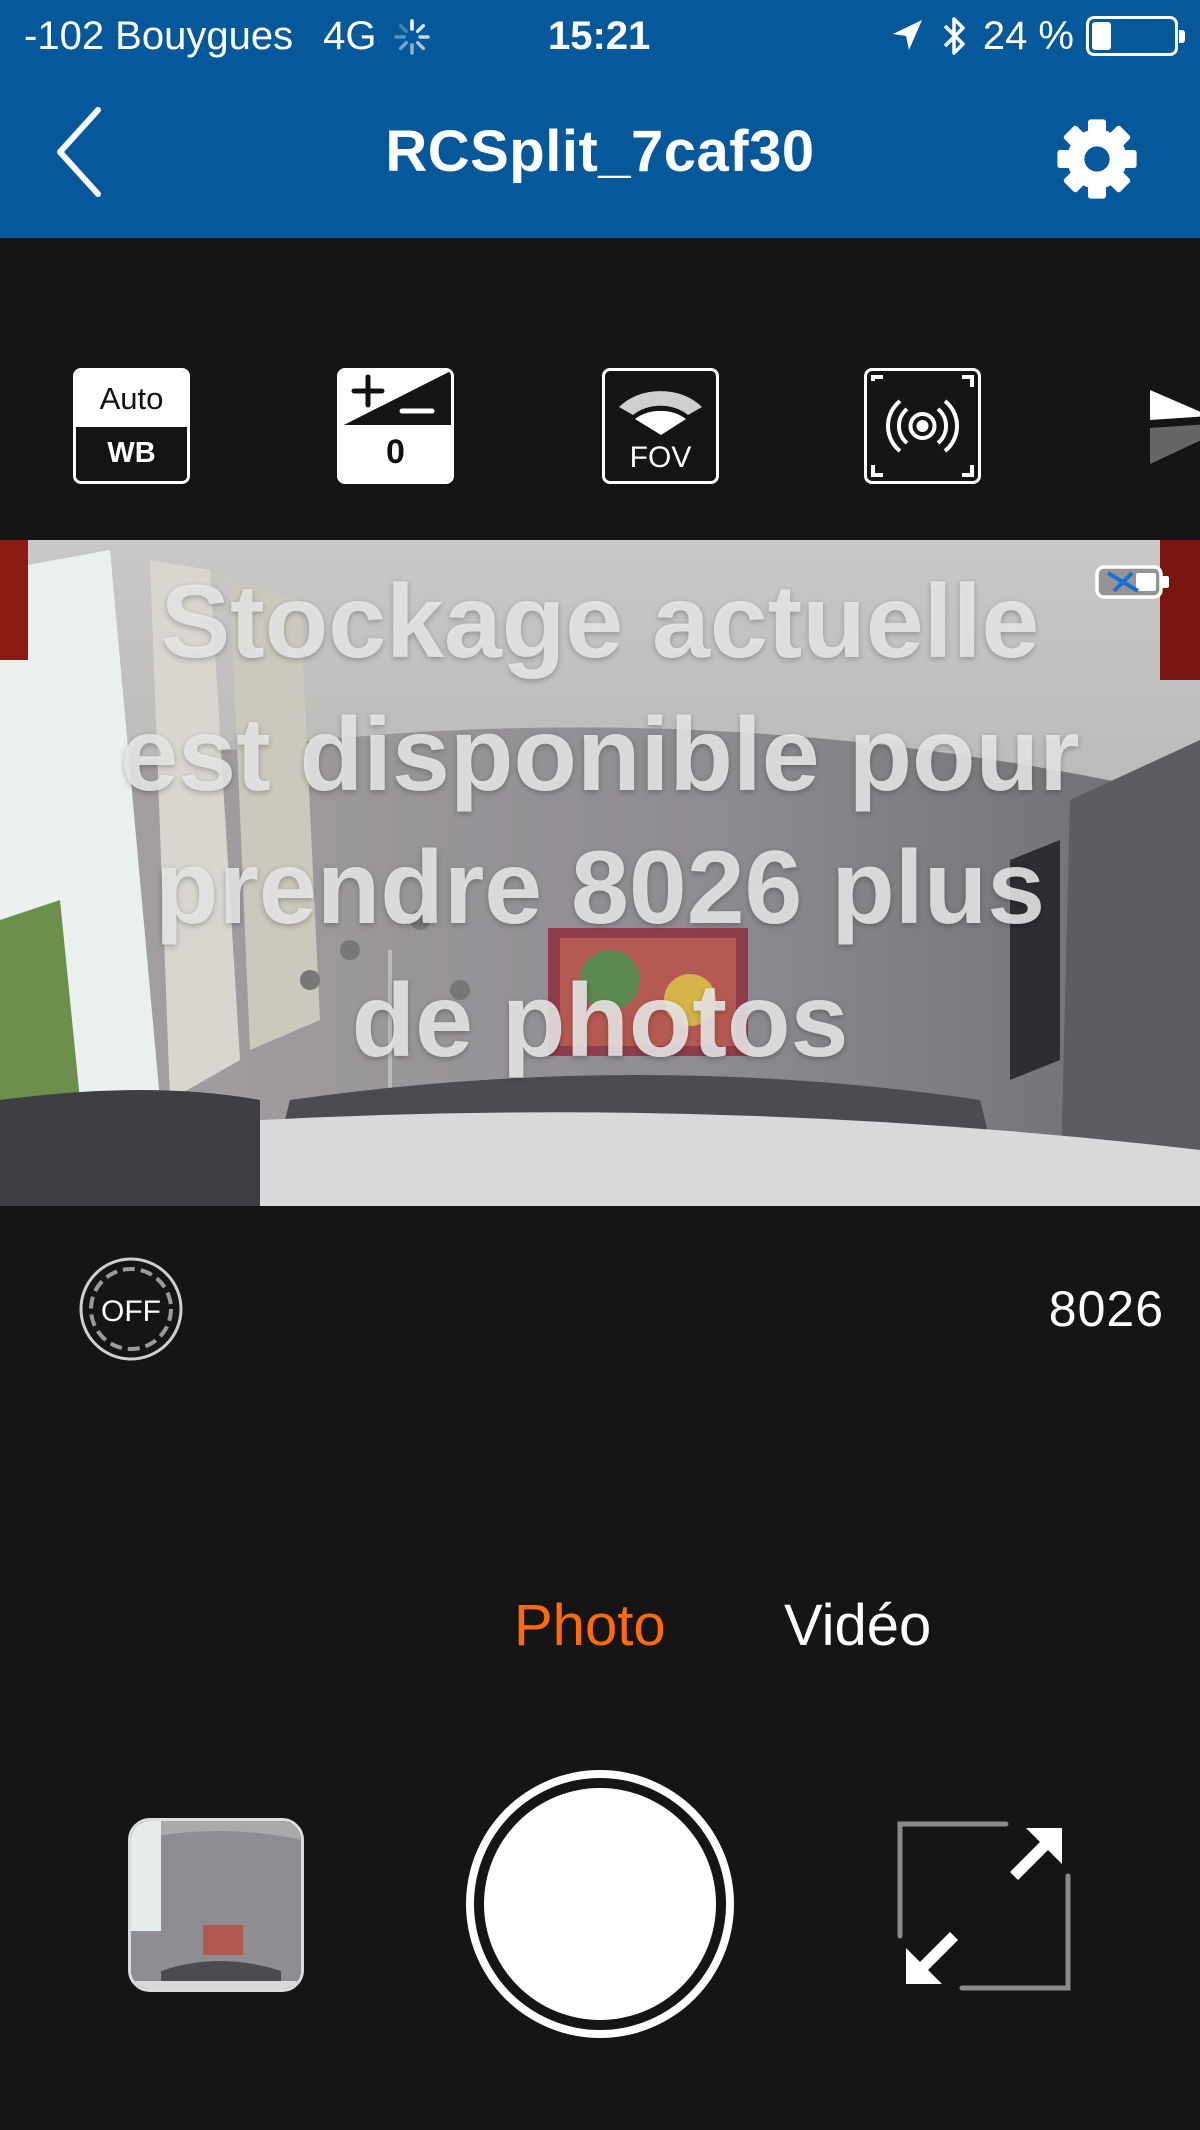 Image resolution: width=1200 pixels, height=2130 pixels. What do you see at coordinates (1106, 1309) in the screenshot?
I see `remaining-shots-count: 8026` at bounding box center [1106, 1309].